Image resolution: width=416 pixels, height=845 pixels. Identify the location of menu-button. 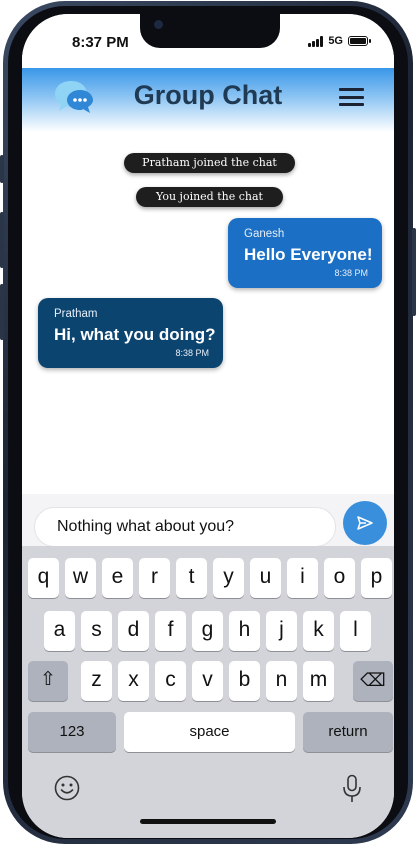
(351, 97).